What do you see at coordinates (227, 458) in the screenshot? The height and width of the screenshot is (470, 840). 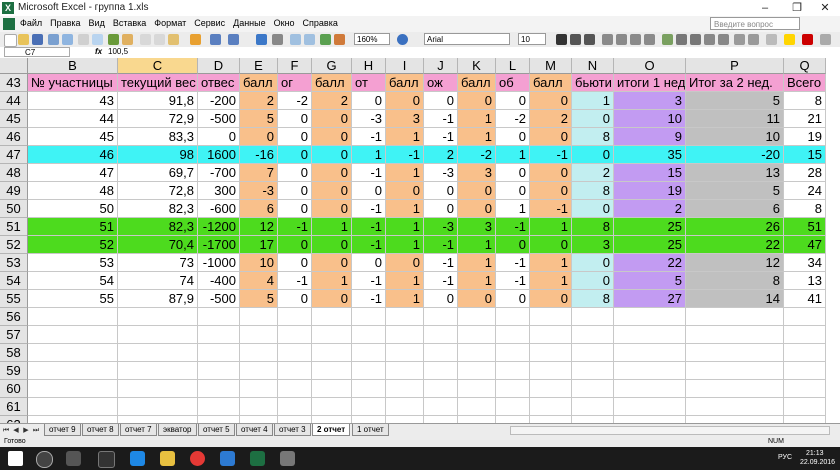 I see `store-icon` at bounding box center [227, 458].